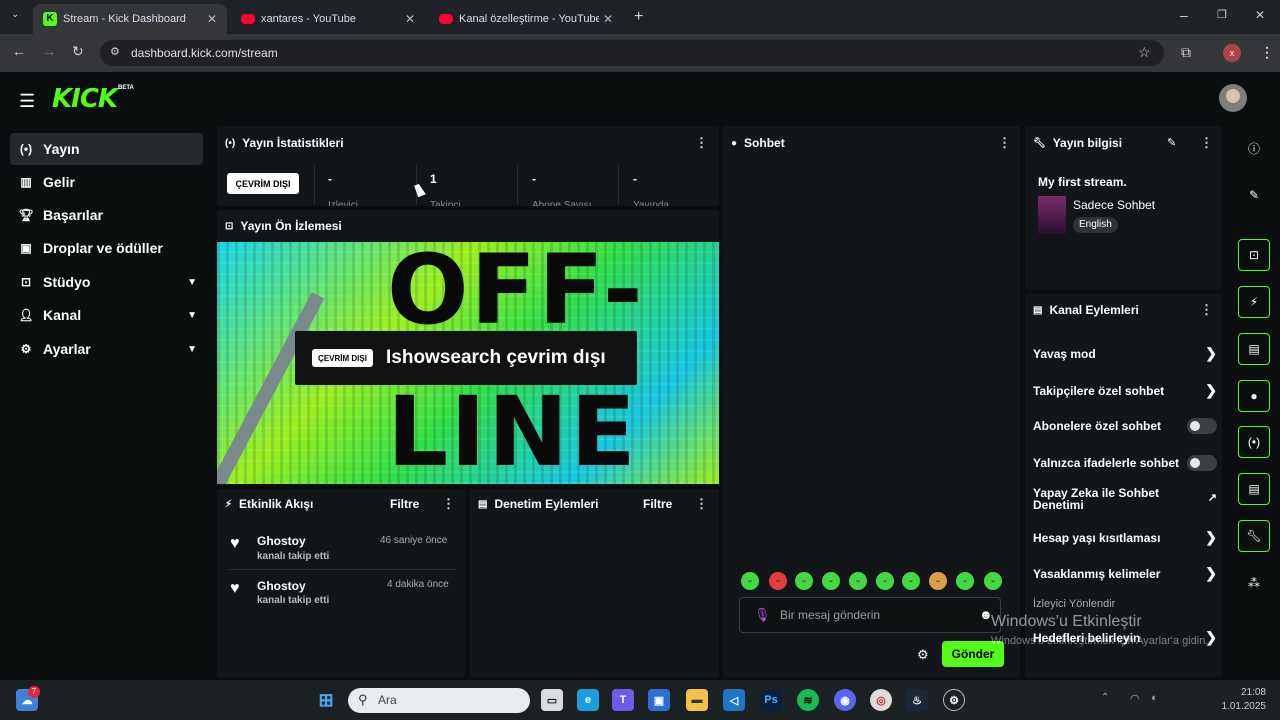  Describe the element at coordinates (1125, 537) in the screenshot. I see `action-account-age: Hesap yaşı kısıtlaması ❯` at that location.